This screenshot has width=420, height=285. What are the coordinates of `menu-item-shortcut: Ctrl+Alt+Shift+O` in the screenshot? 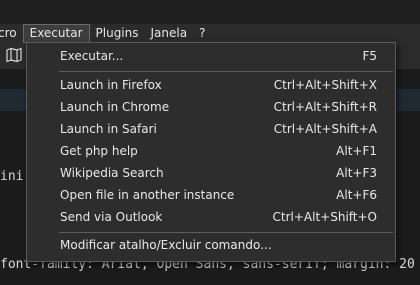 It's located at (324, 217).